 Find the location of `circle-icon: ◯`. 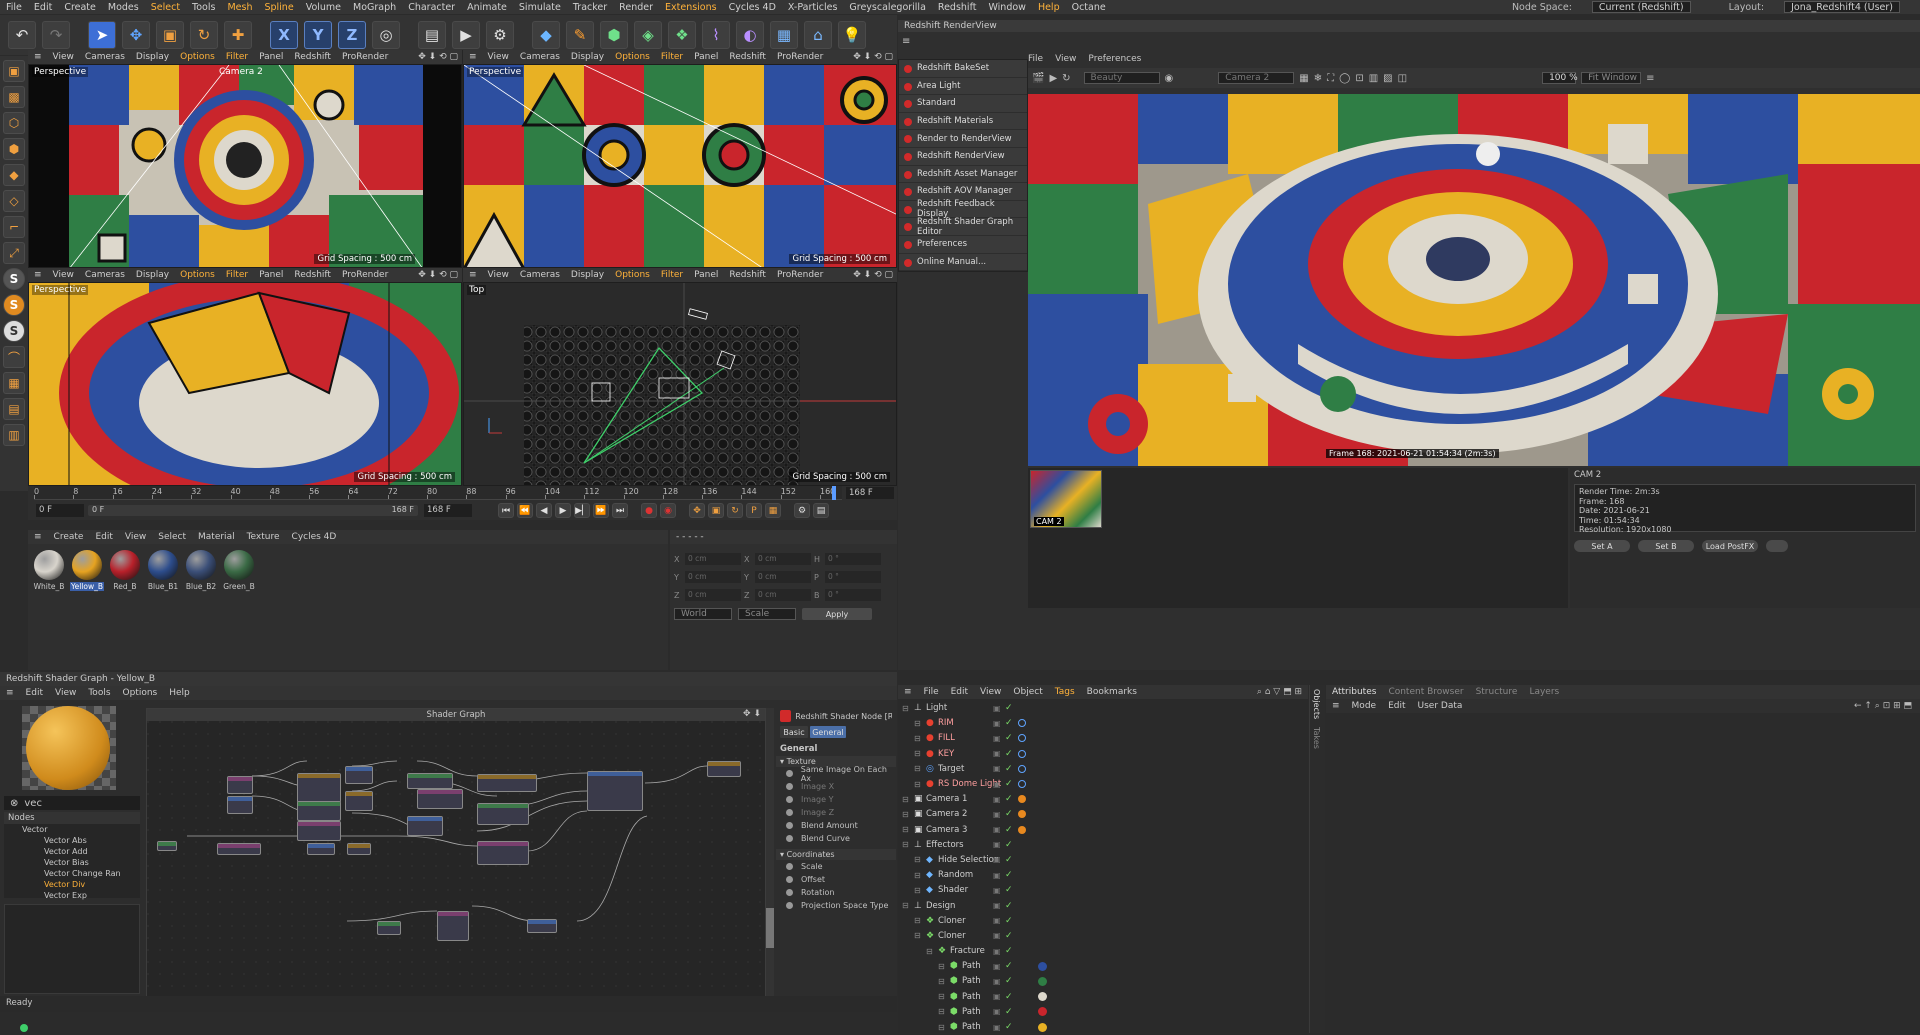

circle-icon: ◯ is located at coordinates (1344, 78).